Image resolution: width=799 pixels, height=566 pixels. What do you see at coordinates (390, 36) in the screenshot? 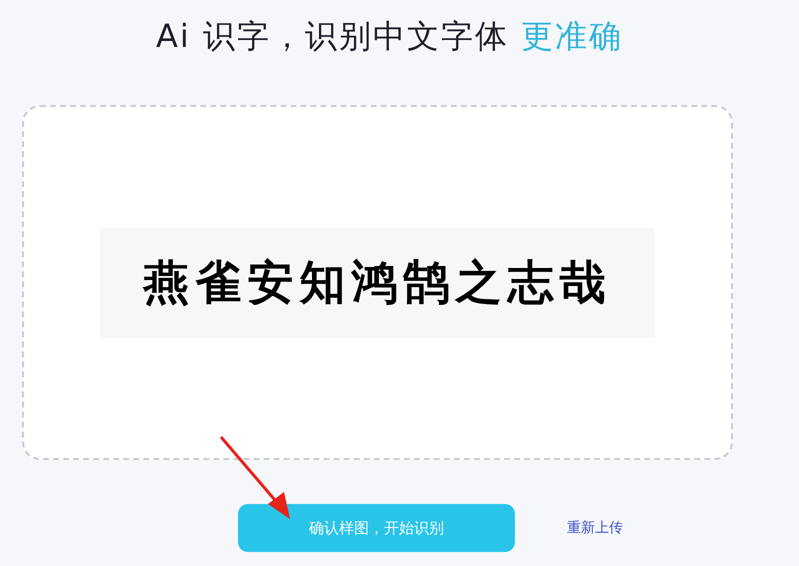
I see `page-title: Ai 识字，识别中文字体 更准确` at bounding box center [390, 36].